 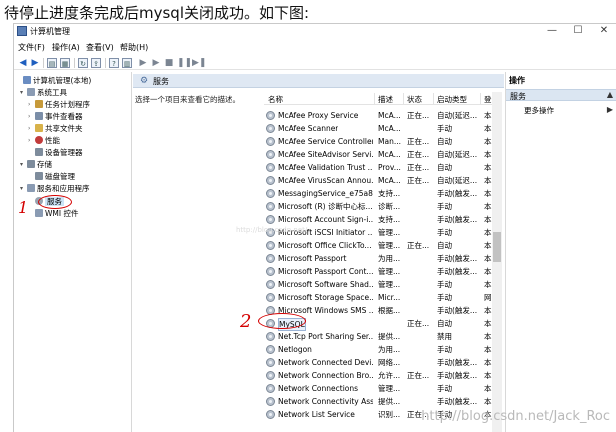 I want to click on service-row: Network Connections 管理... 手动 本, so click(x=378, y=388).